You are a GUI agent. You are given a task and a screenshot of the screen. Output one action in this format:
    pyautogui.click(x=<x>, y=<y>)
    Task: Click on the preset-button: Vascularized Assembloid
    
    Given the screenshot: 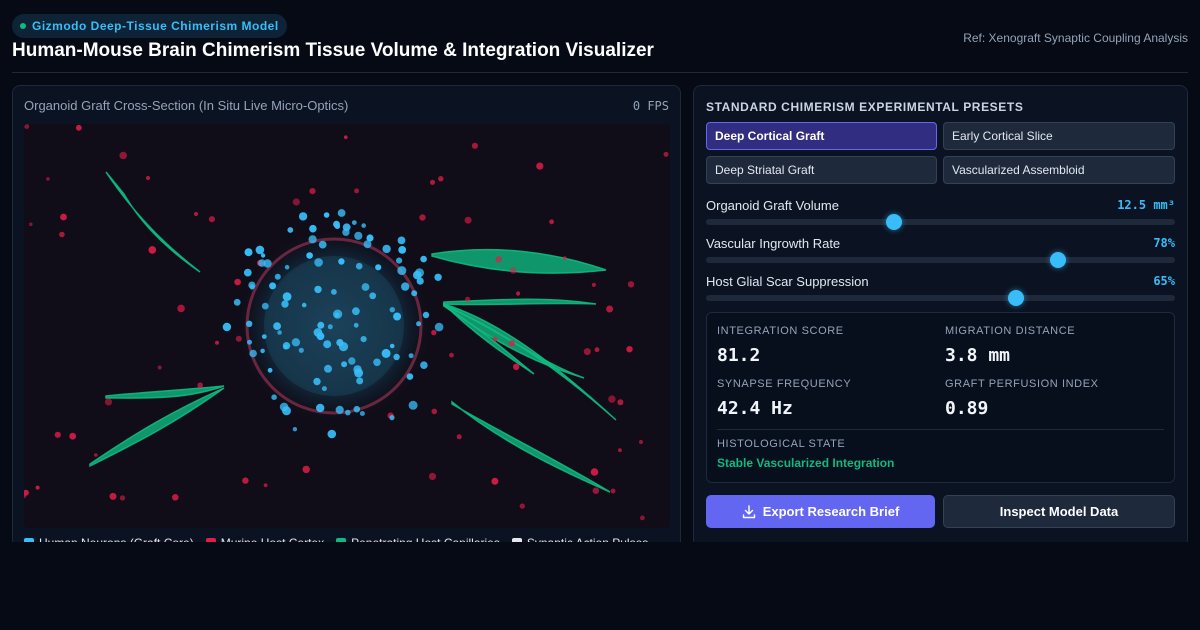 What is the action you would take?
    pyautogui.click(x=1059, y=170)
    